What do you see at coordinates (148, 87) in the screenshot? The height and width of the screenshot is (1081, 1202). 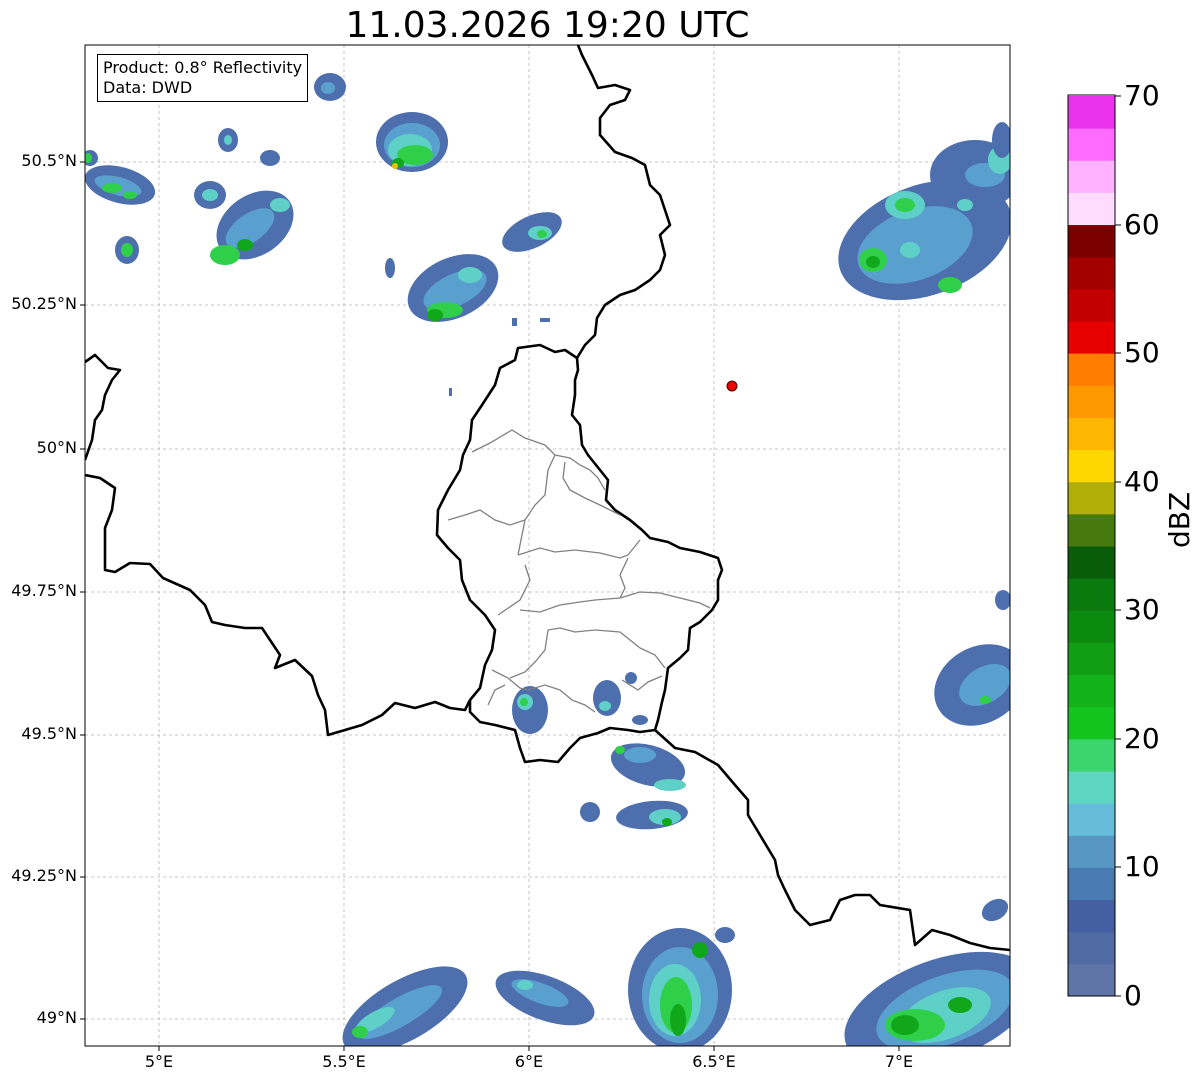 I see `data-source-label: Data: DWD` at bounding box center [148, 87].